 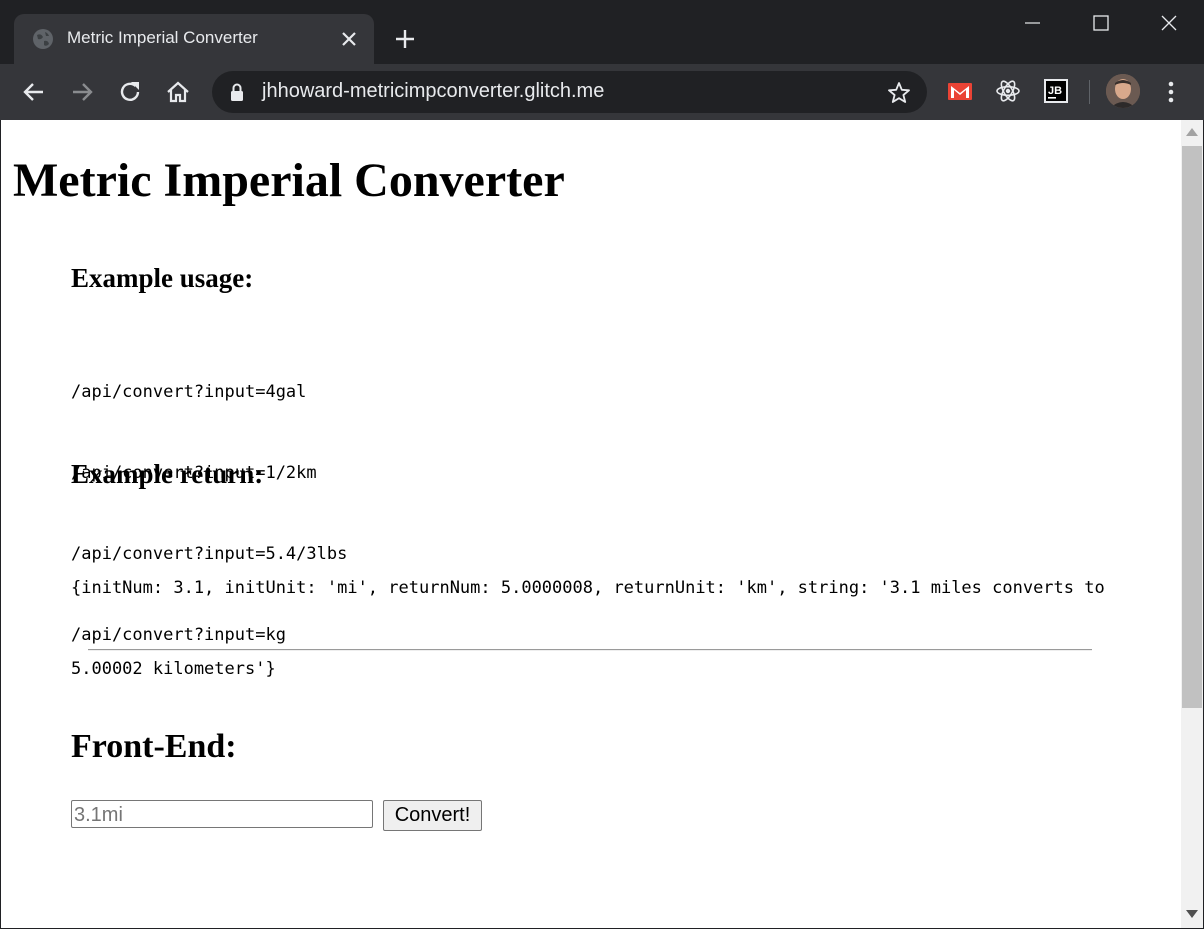 What do you see at coordinates (178, 92) in the screenshot?
I see `home-icon` at bounding box center [178, 92].